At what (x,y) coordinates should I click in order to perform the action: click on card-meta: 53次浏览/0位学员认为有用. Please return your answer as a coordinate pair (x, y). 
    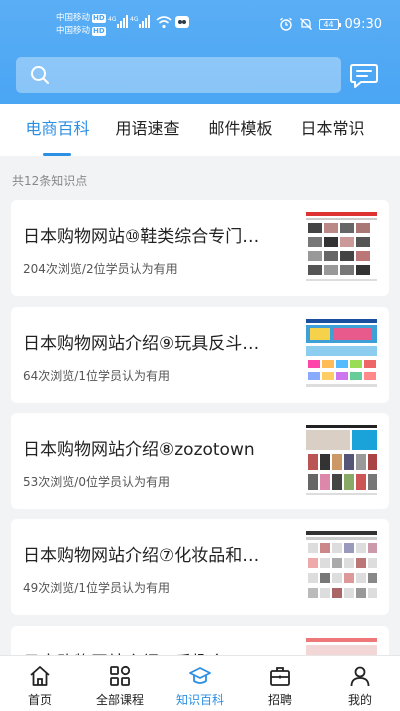
    Looking at the image, I should click on (96, 482).